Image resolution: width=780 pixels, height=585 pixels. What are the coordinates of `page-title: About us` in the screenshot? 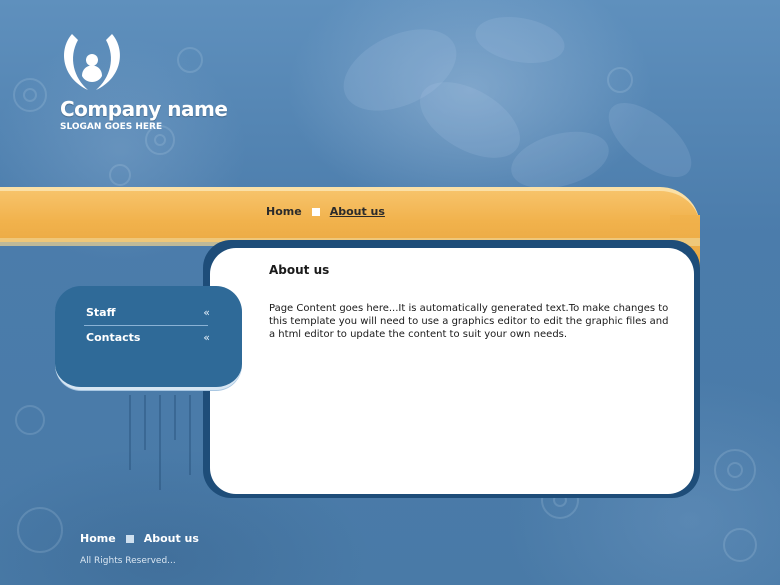 It's located at (299, 270).